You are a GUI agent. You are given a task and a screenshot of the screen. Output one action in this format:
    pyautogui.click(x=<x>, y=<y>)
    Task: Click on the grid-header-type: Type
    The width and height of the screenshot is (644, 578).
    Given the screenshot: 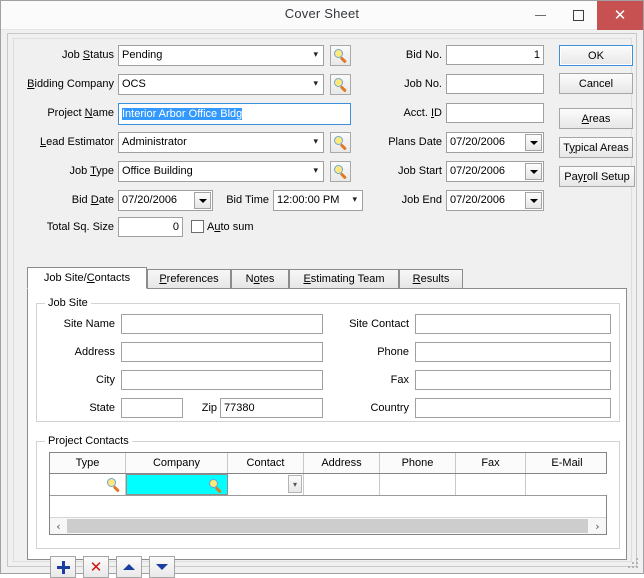 What is the action you would take?
    pyautogui.click(x=88, y=463)
    